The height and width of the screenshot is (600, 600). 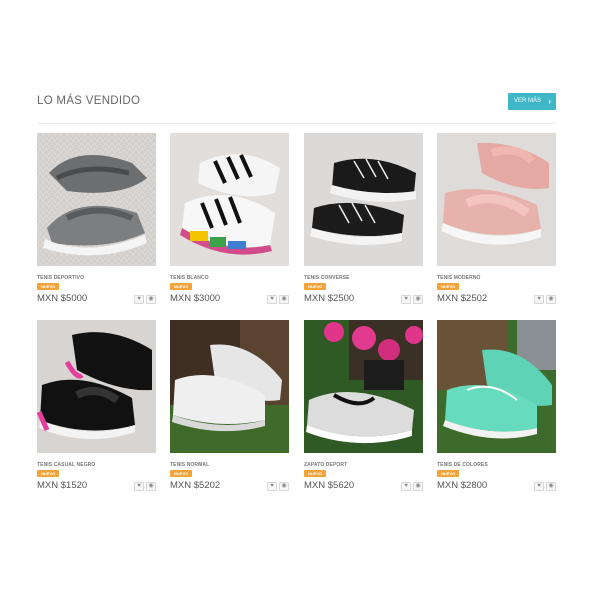 What do you see at coordinates (325, 465) in the screenshot?
I see `product-name: ZAPATO DEPORT` at bounding box center [325, 465].